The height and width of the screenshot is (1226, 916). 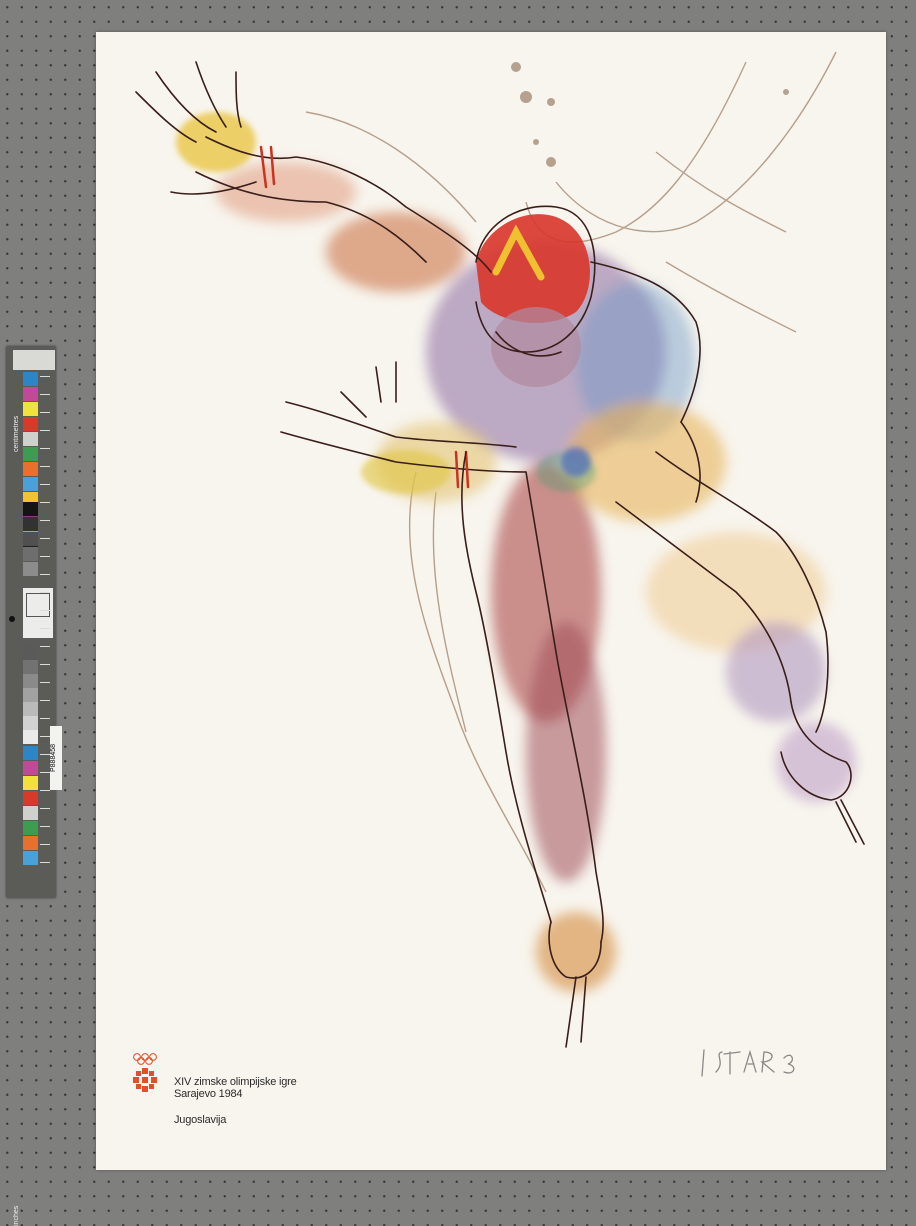 I want to click on target-mid-card, so click(x=38, y=613).